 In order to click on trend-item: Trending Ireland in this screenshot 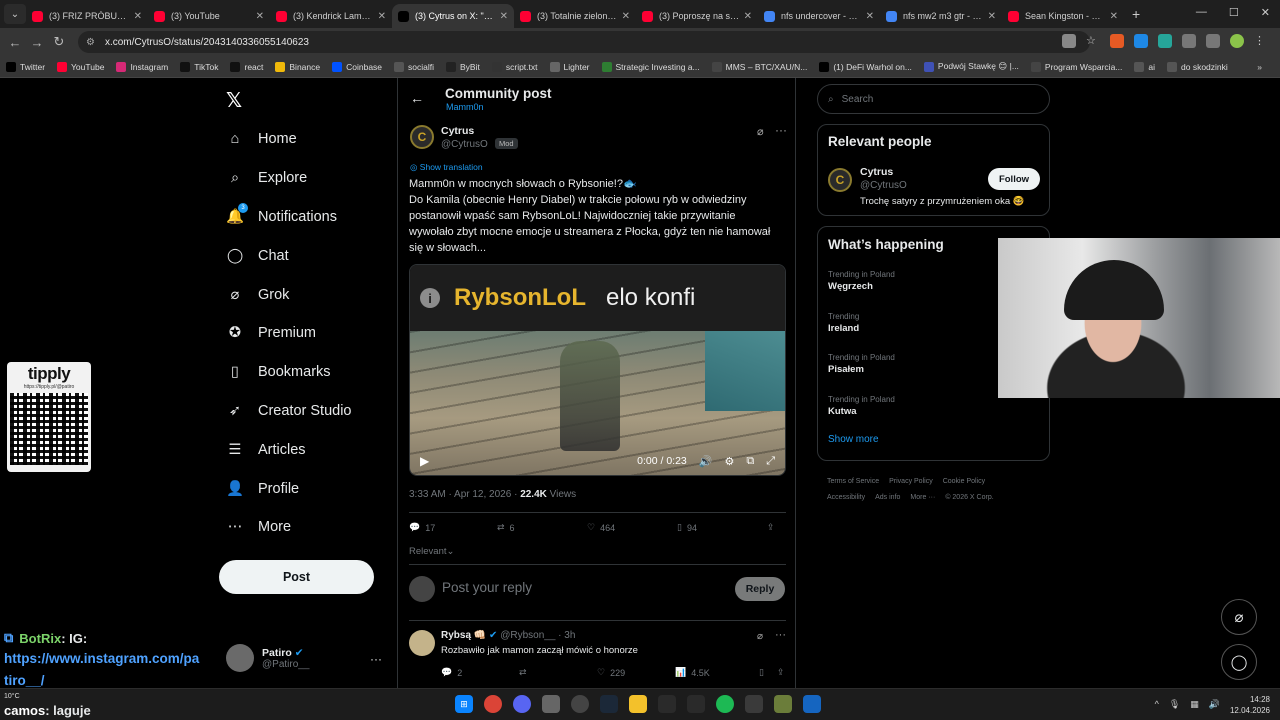, I will do `click(843, 323)`.